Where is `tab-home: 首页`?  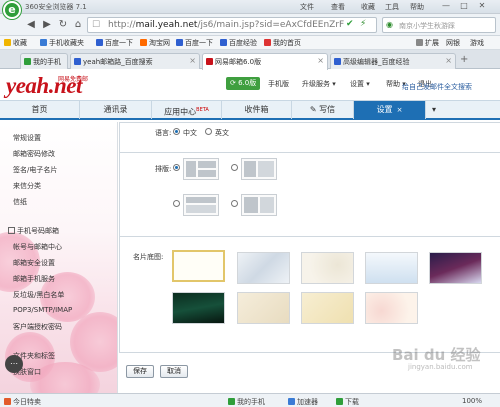
tab-home: 首页 is located at coordinates (40, 110).